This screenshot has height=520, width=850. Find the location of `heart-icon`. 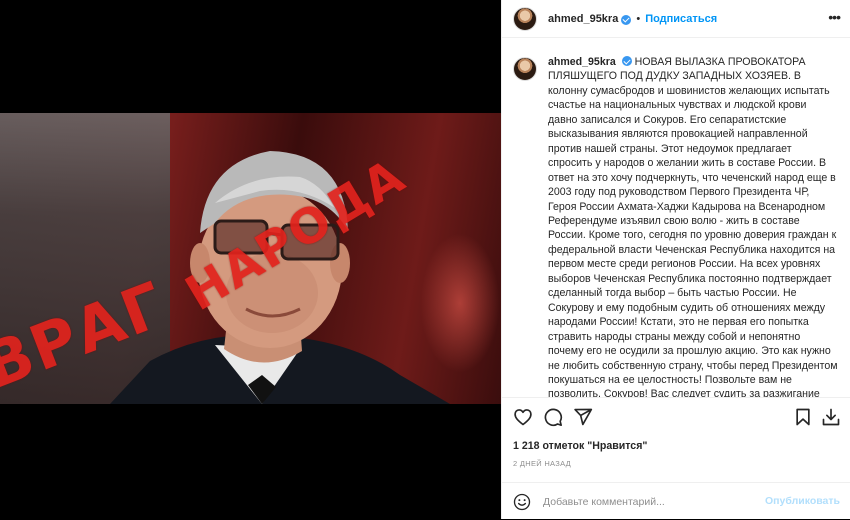

heart-icon is located at coordinates (523, 417).